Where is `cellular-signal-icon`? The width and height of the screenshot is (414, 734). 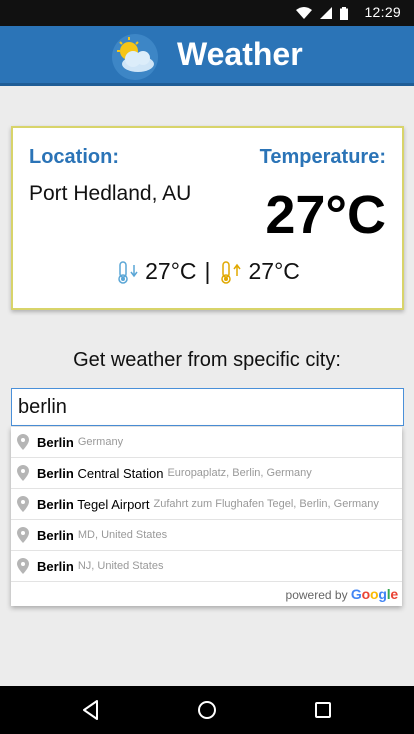 cellular-signal-icon is located at coordinates (326, 13).